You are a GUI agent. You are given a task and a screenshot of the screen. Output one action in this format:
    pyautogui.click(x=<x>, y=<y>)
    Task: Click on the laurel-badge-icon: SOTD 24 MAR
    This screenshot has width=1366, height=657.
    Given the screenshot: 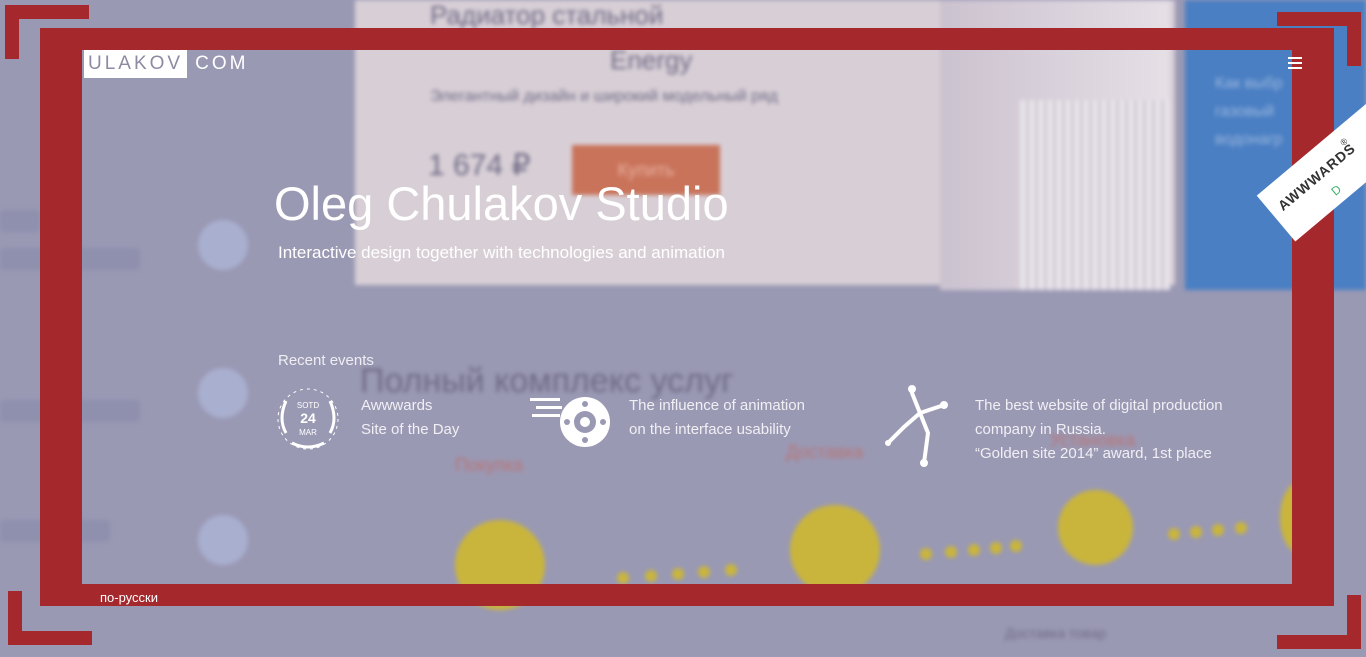 What is the action you would take?
    pyautogui.click(x=308, y=419)
    